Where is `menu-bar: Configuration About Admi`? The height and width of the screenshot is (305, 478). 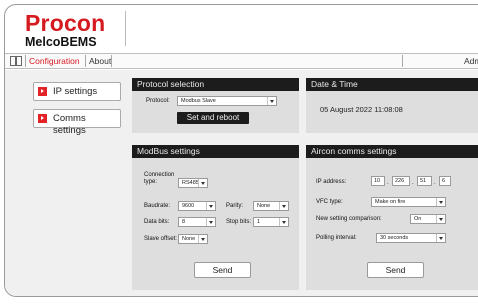
menu-bar: Configuration About Admi is located at coordinates (241, 61).